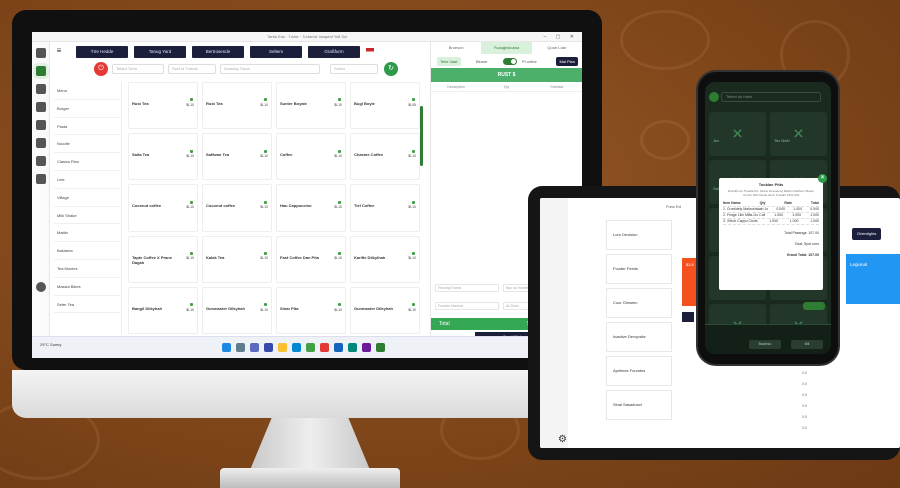 The image size is (900, 488). What do you see at coordinates (163, 157) in the screenshot?
I see `product-tile: Salta Tea $L10` at bounding box center [163, 157].